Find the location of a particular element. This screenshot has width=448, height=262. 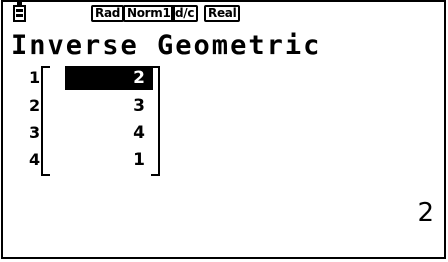

page-title: Inverse Geometric is located at coordinates (166, 45).